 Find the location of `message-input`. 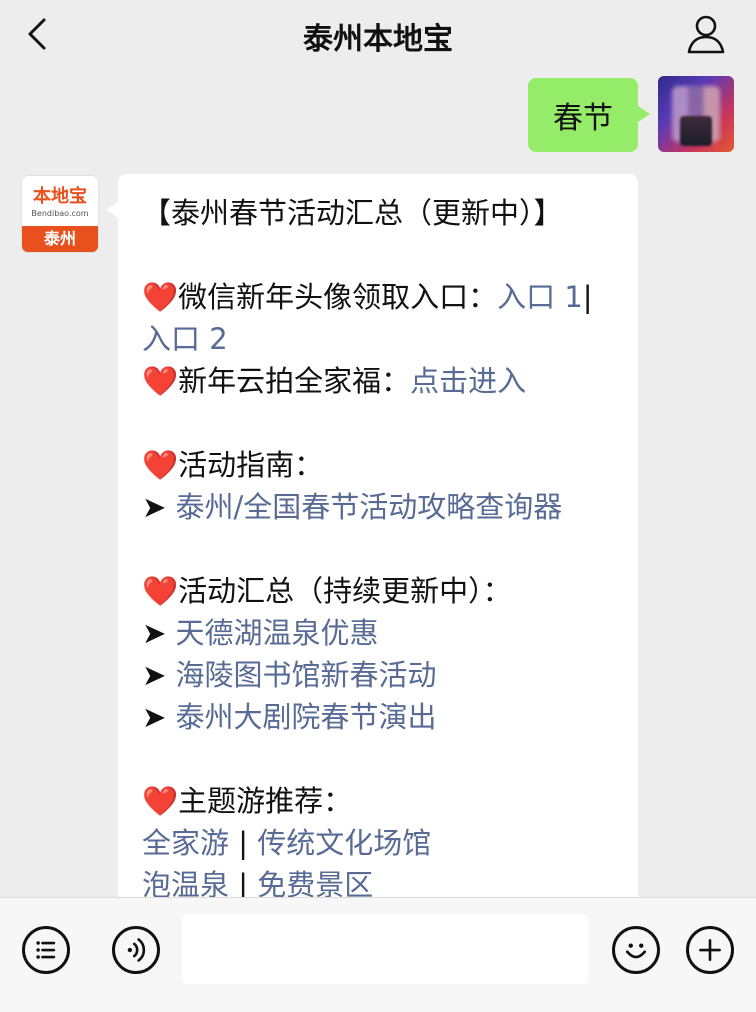

message-input is located at coordinates (385, 949).